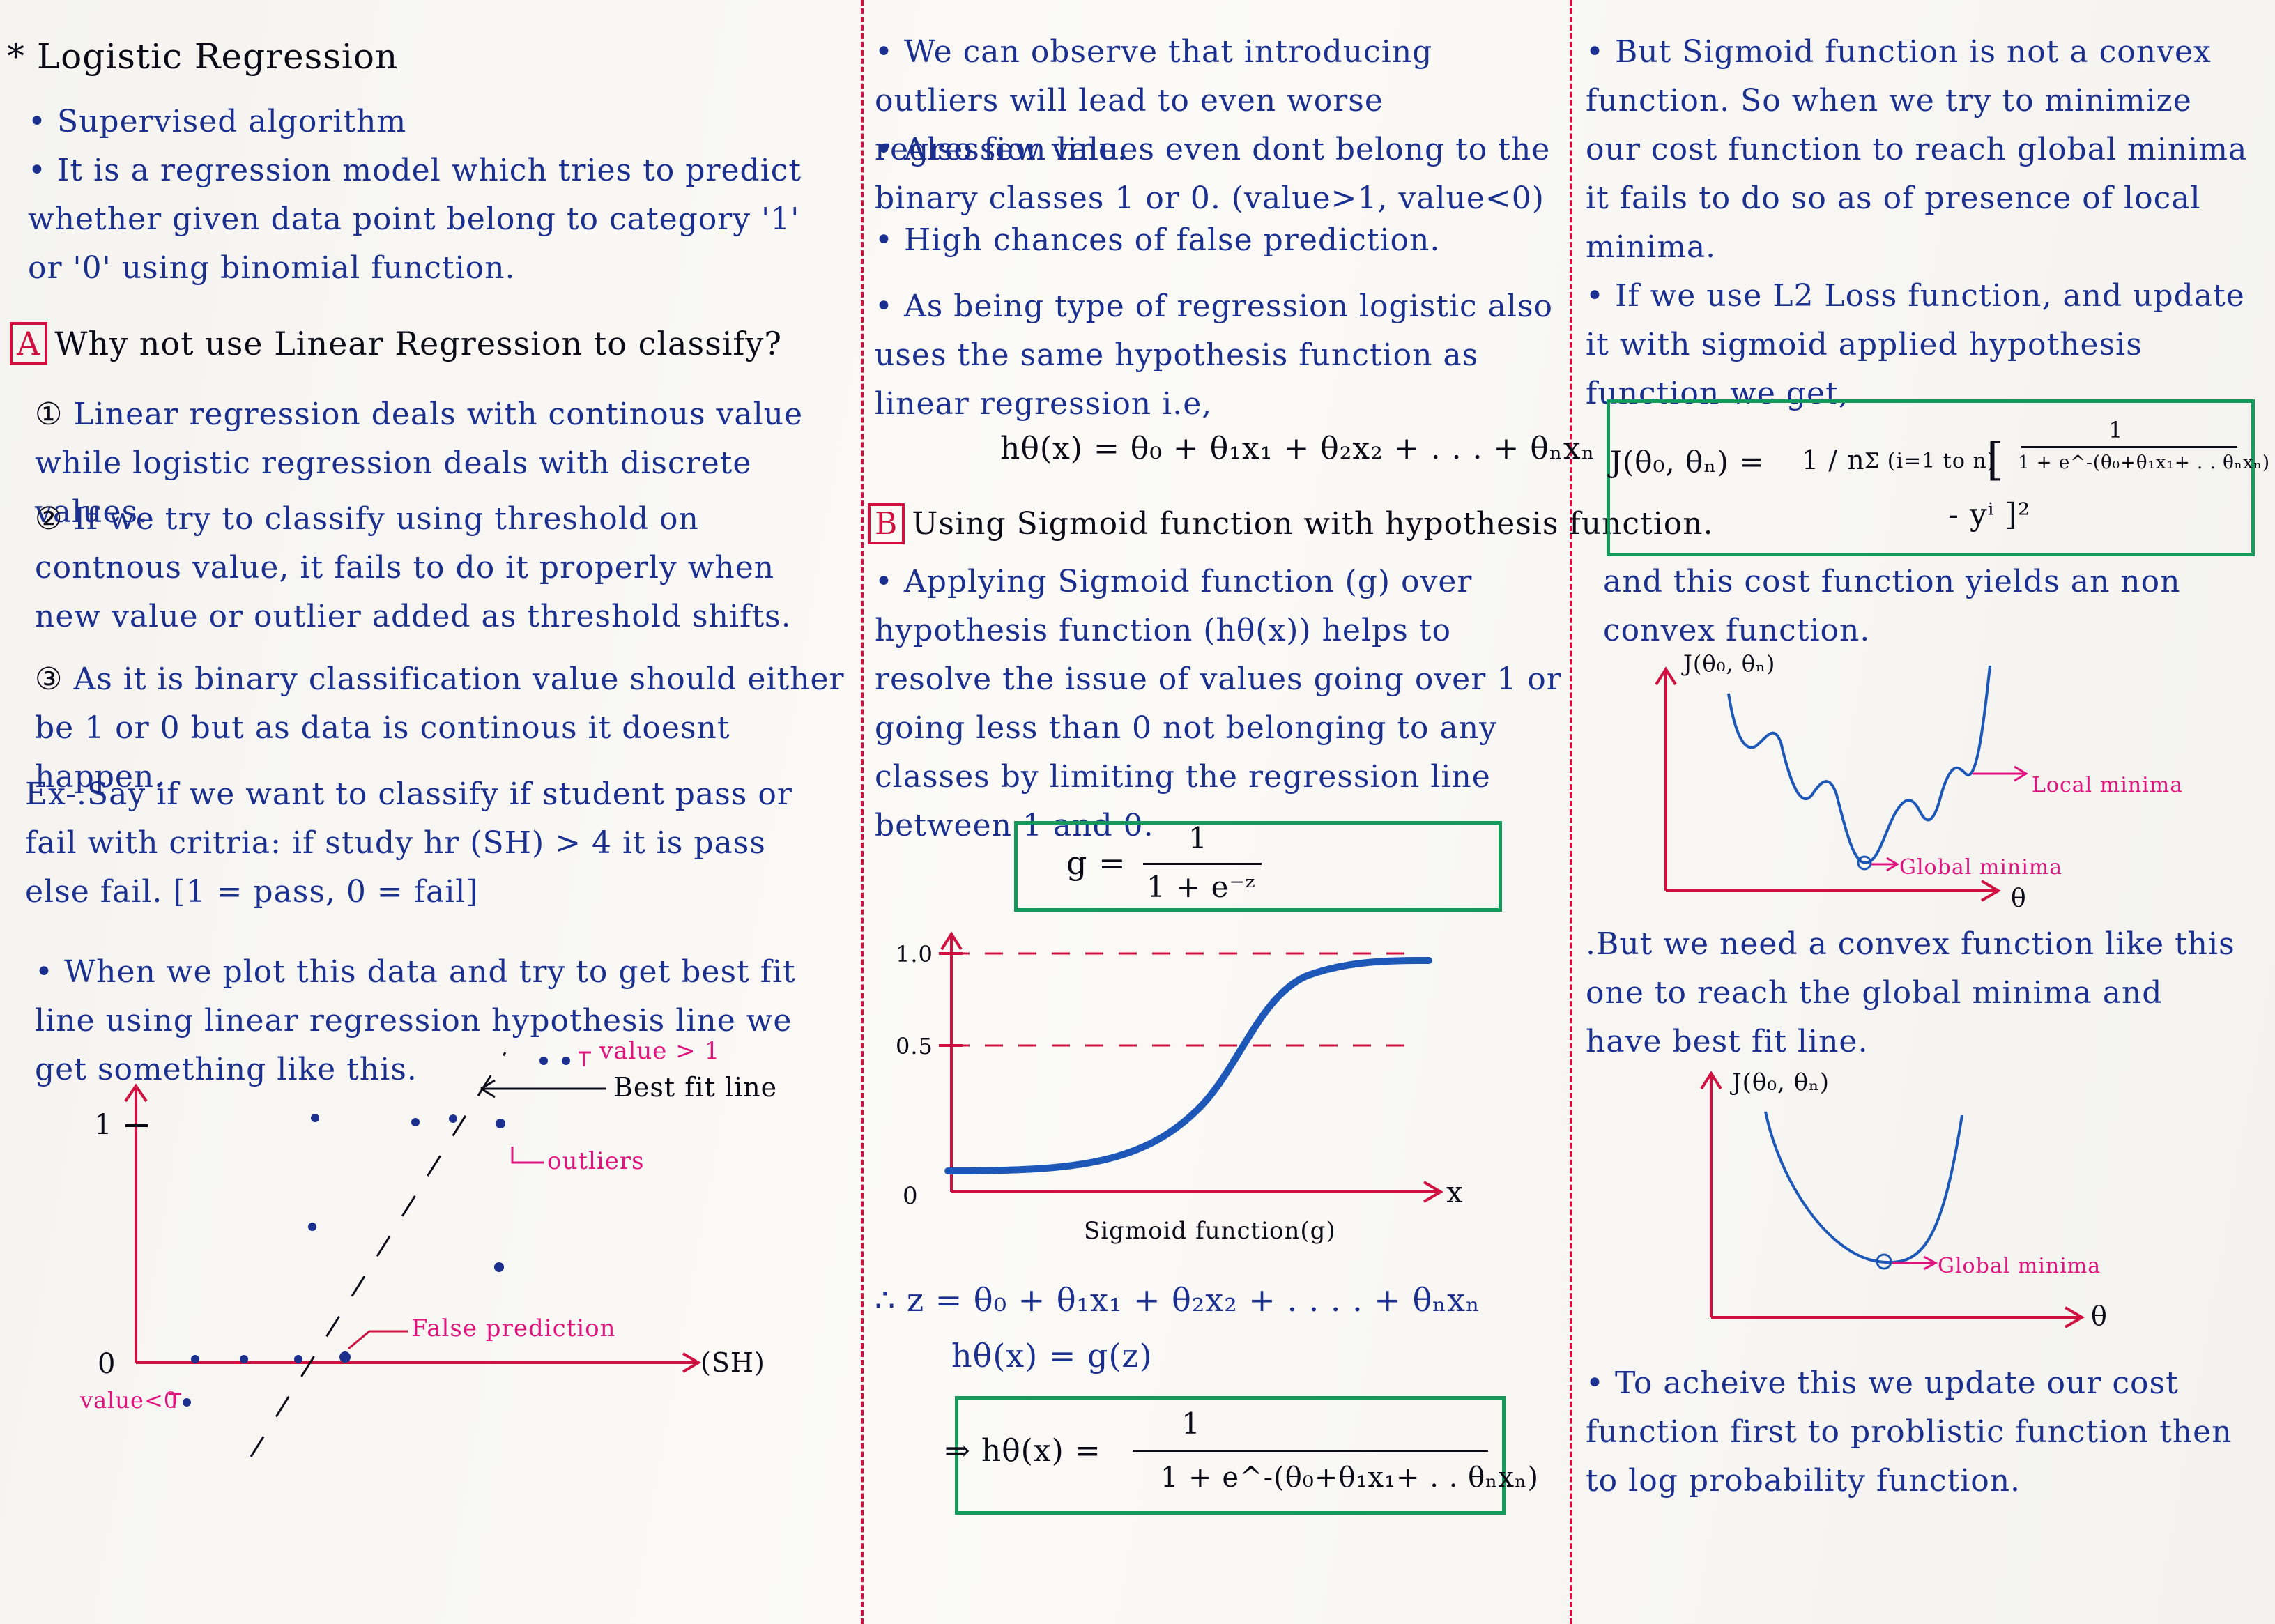  I want to click on sigmoid-plot, so click(1191, 1067).